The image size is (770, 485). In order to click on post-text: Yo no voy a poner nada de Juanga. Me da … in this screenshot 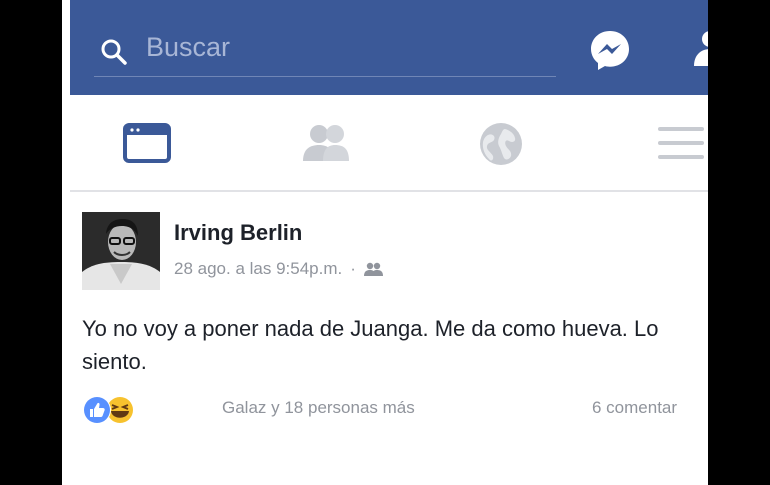, I will do `click(370, 345)`.